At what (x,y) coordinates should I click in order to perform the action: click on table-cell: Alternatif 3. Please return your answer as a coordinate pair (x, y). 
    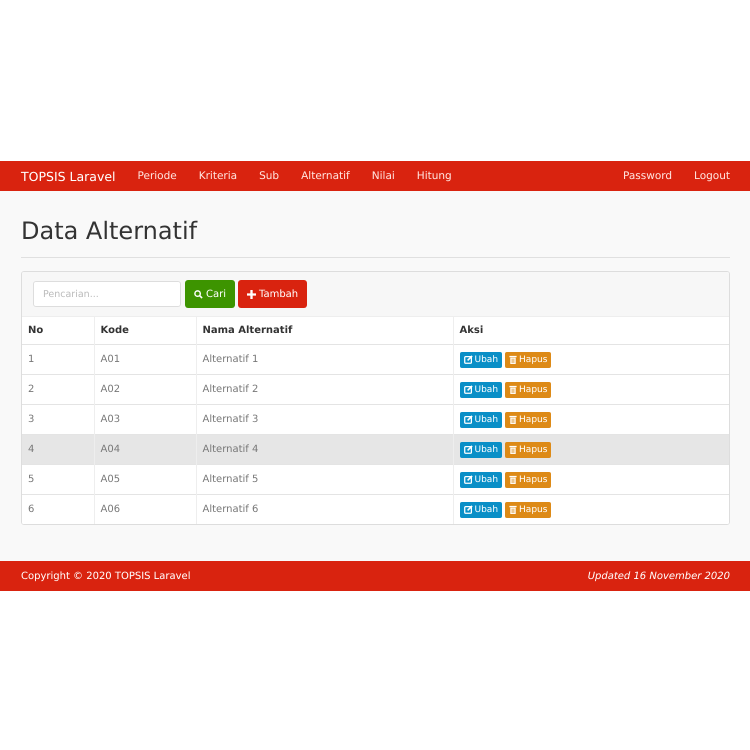
    Looking at the image, I should click on (324, 419).